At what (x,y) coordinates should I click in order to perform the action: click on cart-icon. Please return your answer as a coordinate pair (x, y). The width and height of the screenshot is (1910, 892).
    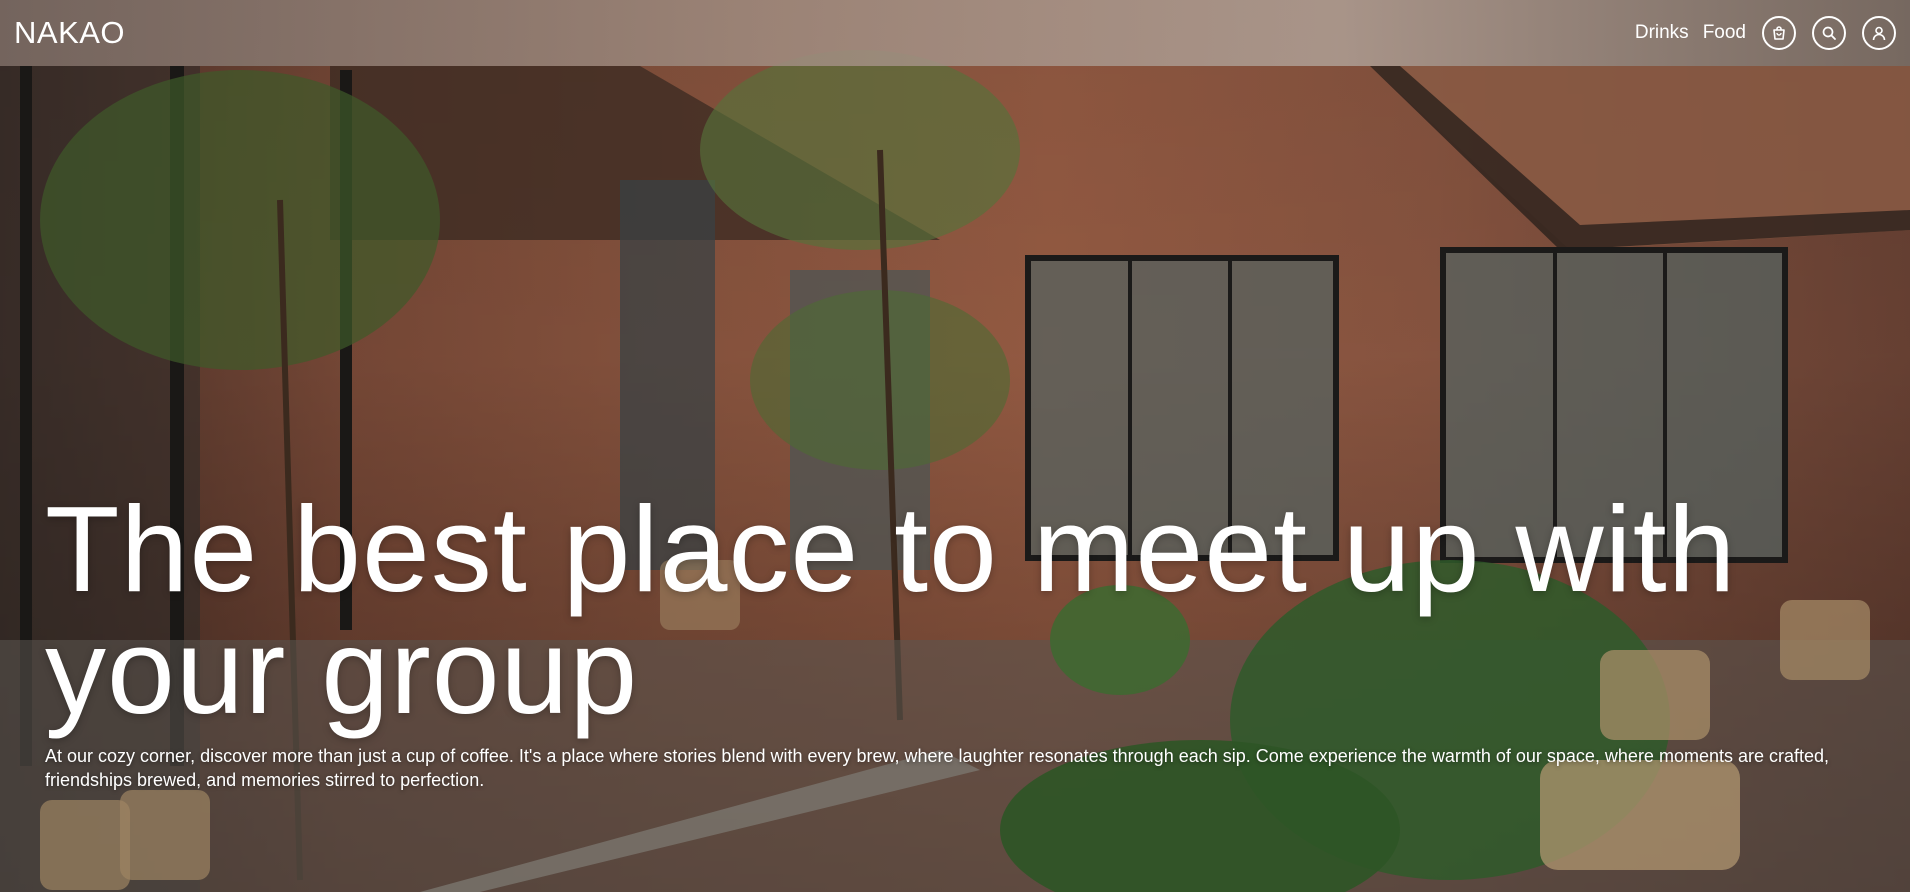
    Looking at the image, I should click on (1779, 33).